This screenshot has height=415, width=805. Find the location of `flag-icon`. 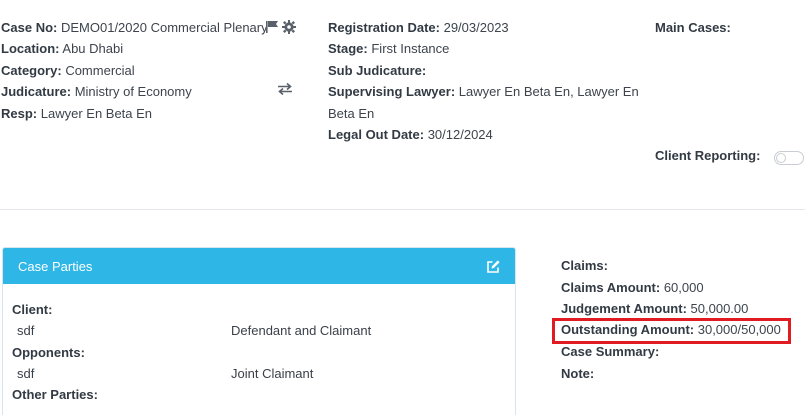

flag-icon is located at coordinates (272, 28).